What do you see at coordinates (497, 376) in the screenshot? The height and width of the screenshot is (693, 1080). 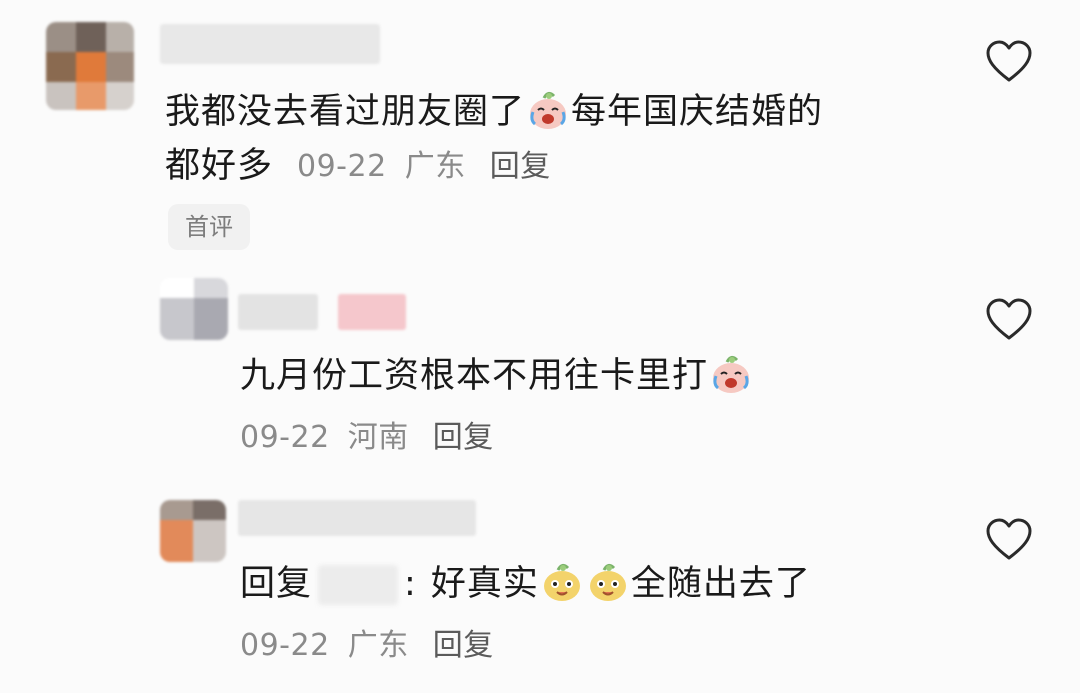 I see `comment-text: 九月份工资根本不用往卡里打` at bounding box center [497, 376].